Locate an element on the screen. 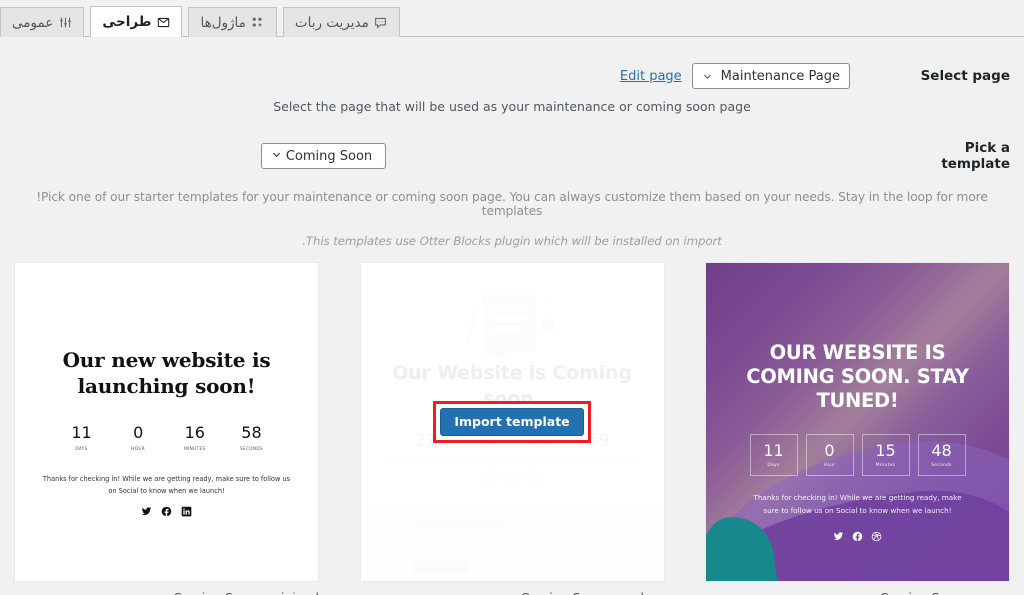 This screenshot has height=595, width=1024. linkedin-icon is located at coordinates (186, 513).